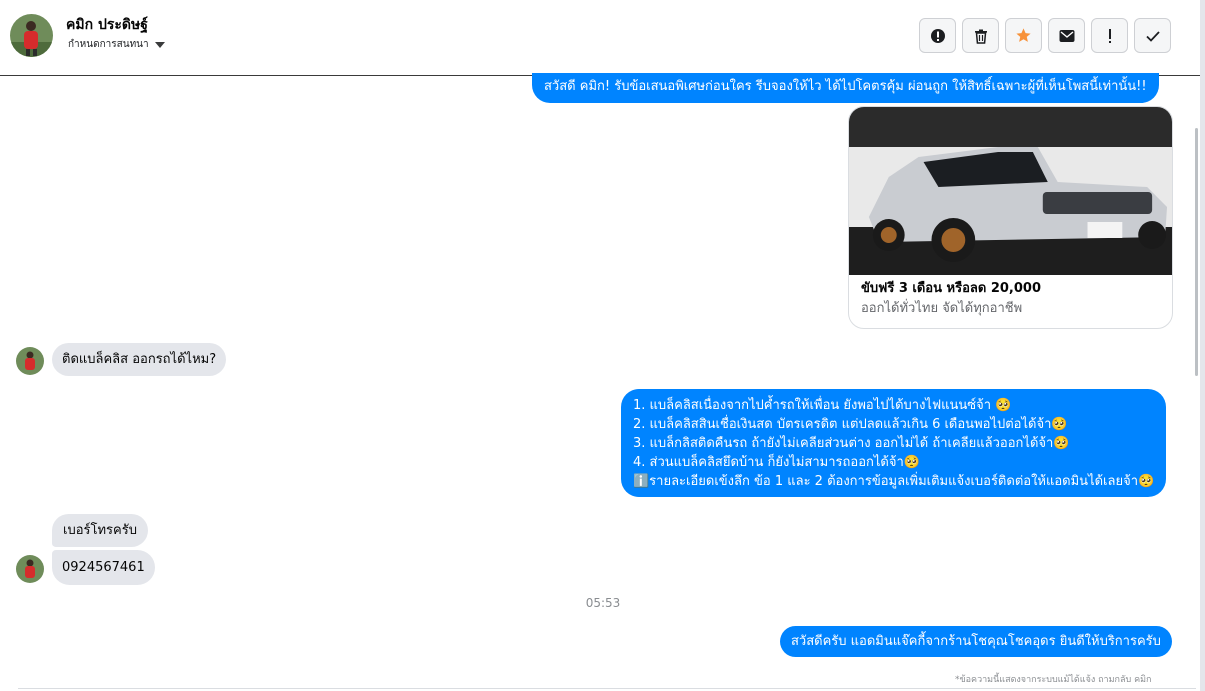 The width and height of the screenshot is (1205, 691). I want to click on report-button, so click(937, 35).